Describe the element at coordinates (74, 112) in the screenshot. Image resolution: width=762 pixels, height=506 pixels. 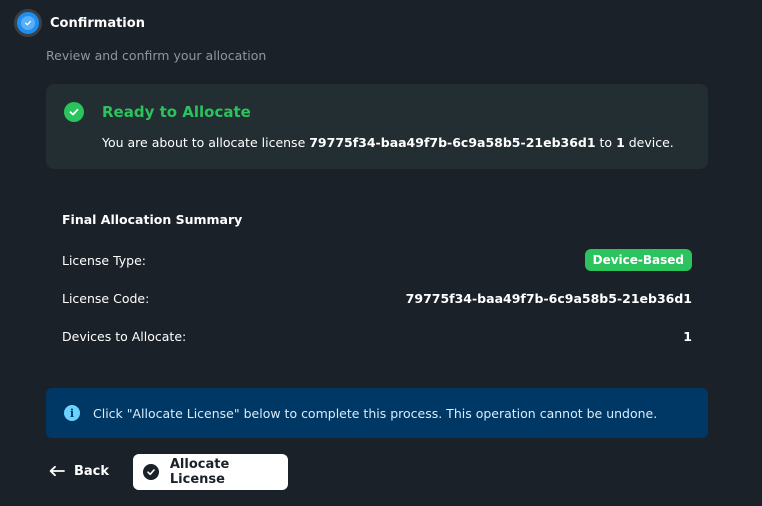
I see `success-check-icon` at that location.